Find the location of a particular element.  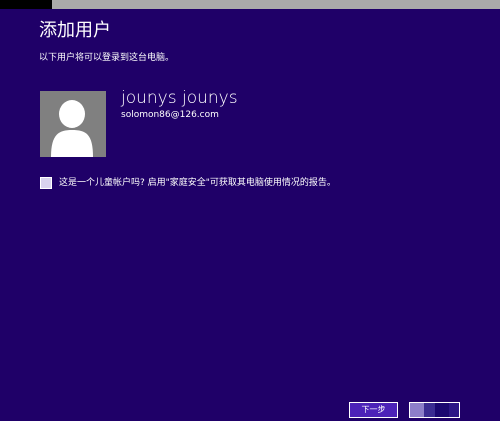

user-avatar is located at coordinates (73, 124).